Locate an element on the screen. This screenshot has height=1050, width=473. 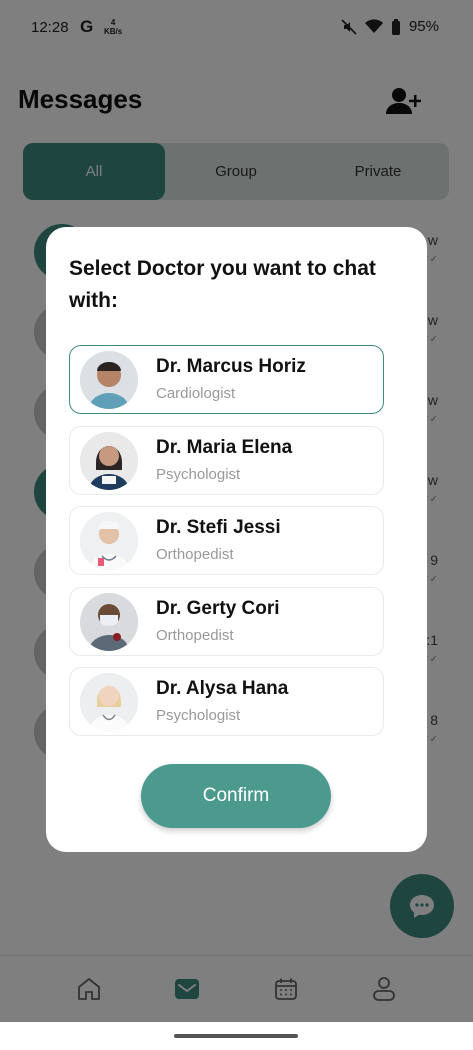
doctor-option: Dr. Maria Elena Psychologist is located at coordinates (226, 460).